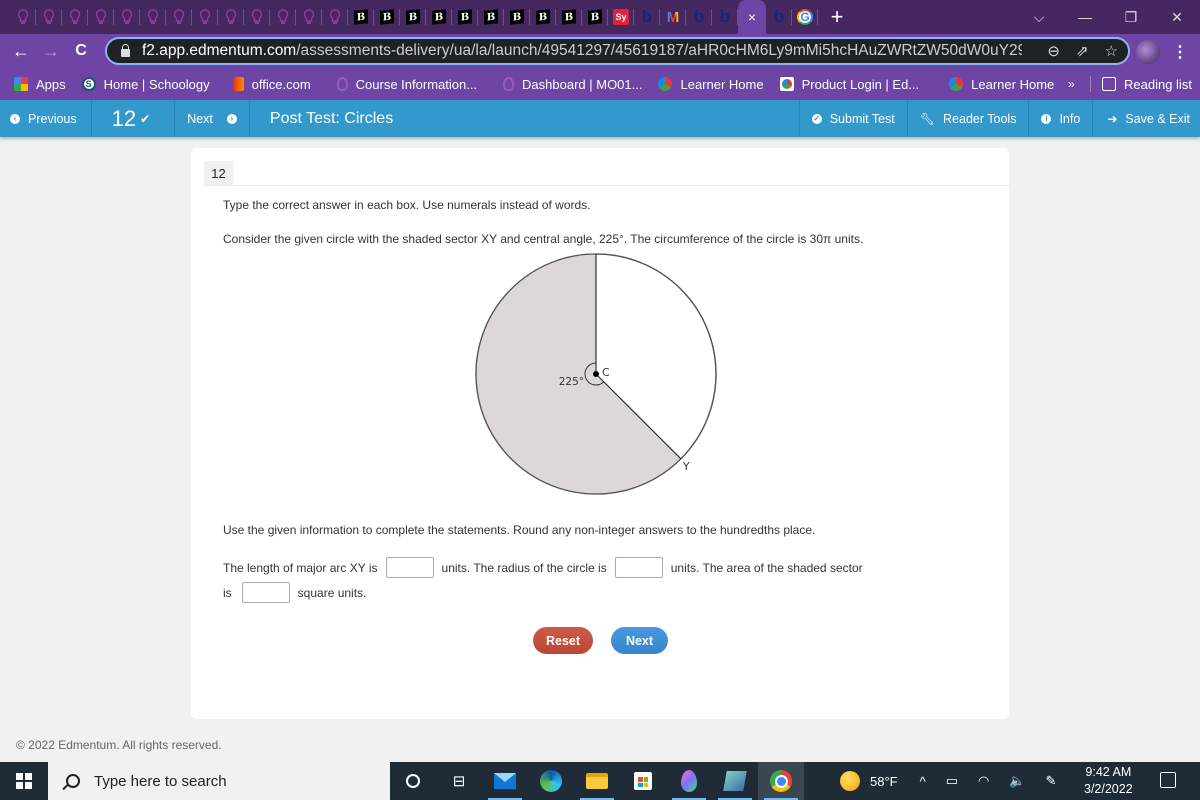  Describe the element at coordinates (563, 640) in the screenshot. I see `reset-button: Reset` at that location.